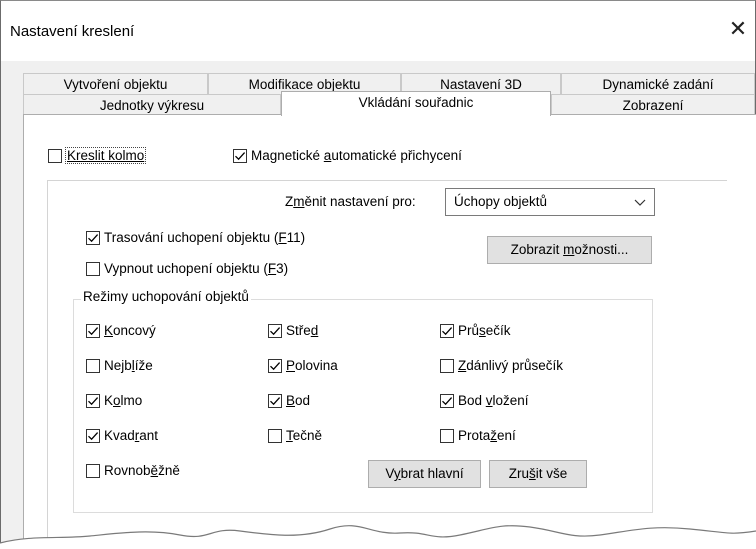 This screenshot has width=756, height=549. I want to click on label-accel: Z, so click(462, 365).